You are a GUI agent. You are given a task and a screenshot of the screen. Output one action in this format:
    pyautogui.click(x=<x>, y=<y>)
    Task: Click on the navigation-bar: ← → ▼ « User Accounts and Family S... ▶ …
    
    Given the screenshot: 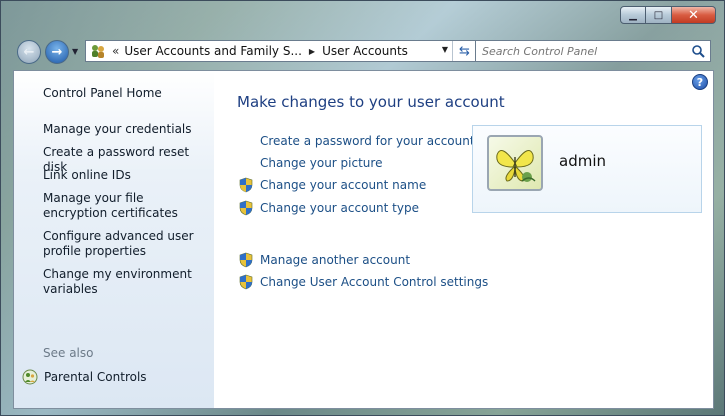 What is the action you would take?
    pyautogui.click(x=363, y=52)
    